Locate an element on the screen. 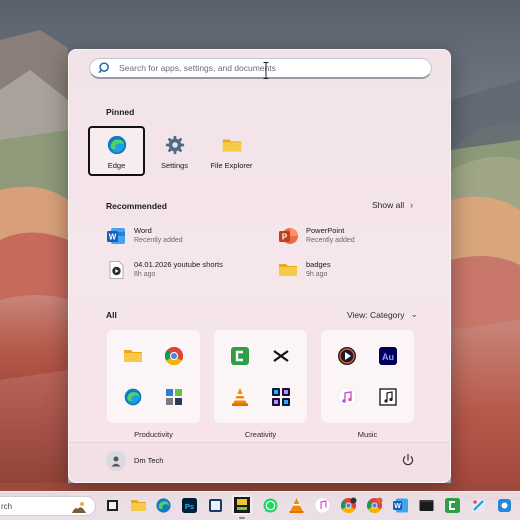 The image size is (520, 520). user-icon is located at coordinates (116, 461).